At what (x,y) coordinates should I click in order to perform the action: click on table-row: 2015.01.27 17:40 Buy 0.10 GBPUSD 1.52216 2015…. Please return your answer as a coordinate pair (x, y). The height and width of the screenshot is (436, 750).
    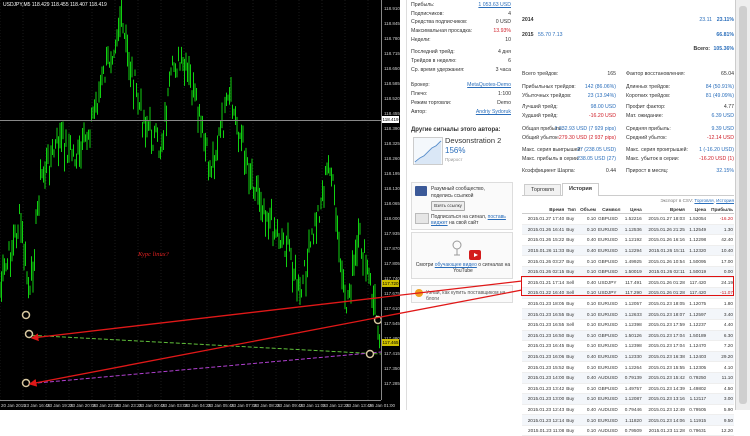
    Looking at the image, I should click on (628, 219).